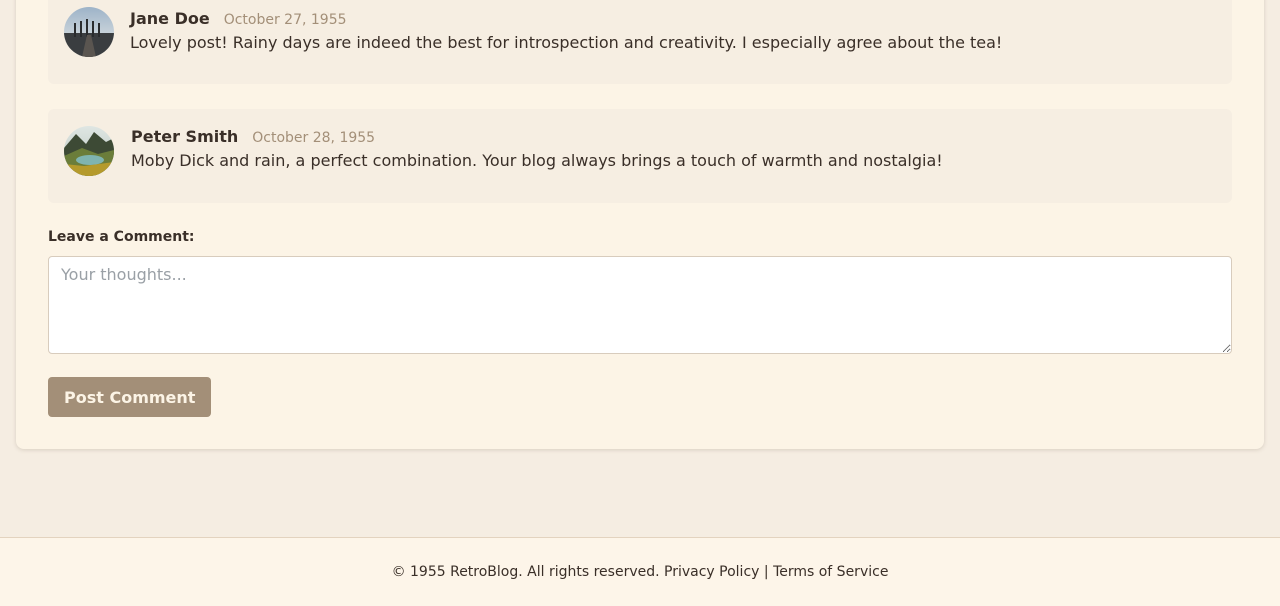 This screenshot has height=606, width=1280. What do you see at coordinates (711, 572) in the screenshot?
I see `privacy-policy-link: Privacy Policy` at bounding box center [711, 572].